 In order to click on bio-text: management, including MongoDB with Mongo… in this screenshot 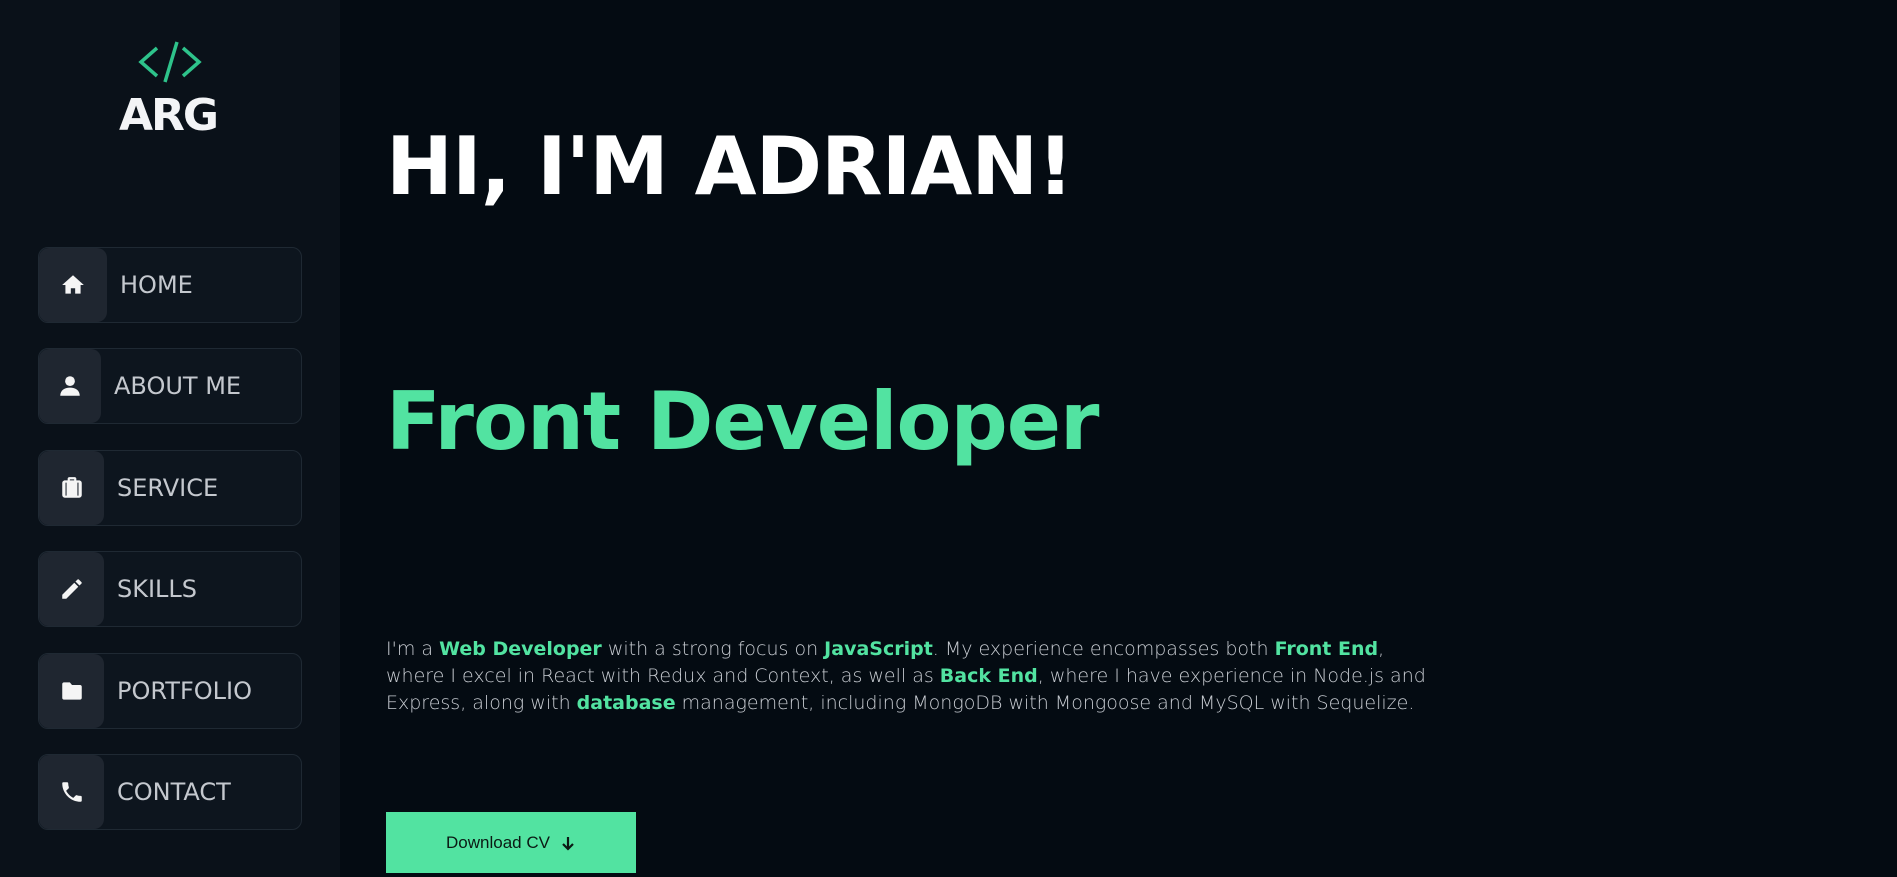, I will do `click(1045, 703)`.